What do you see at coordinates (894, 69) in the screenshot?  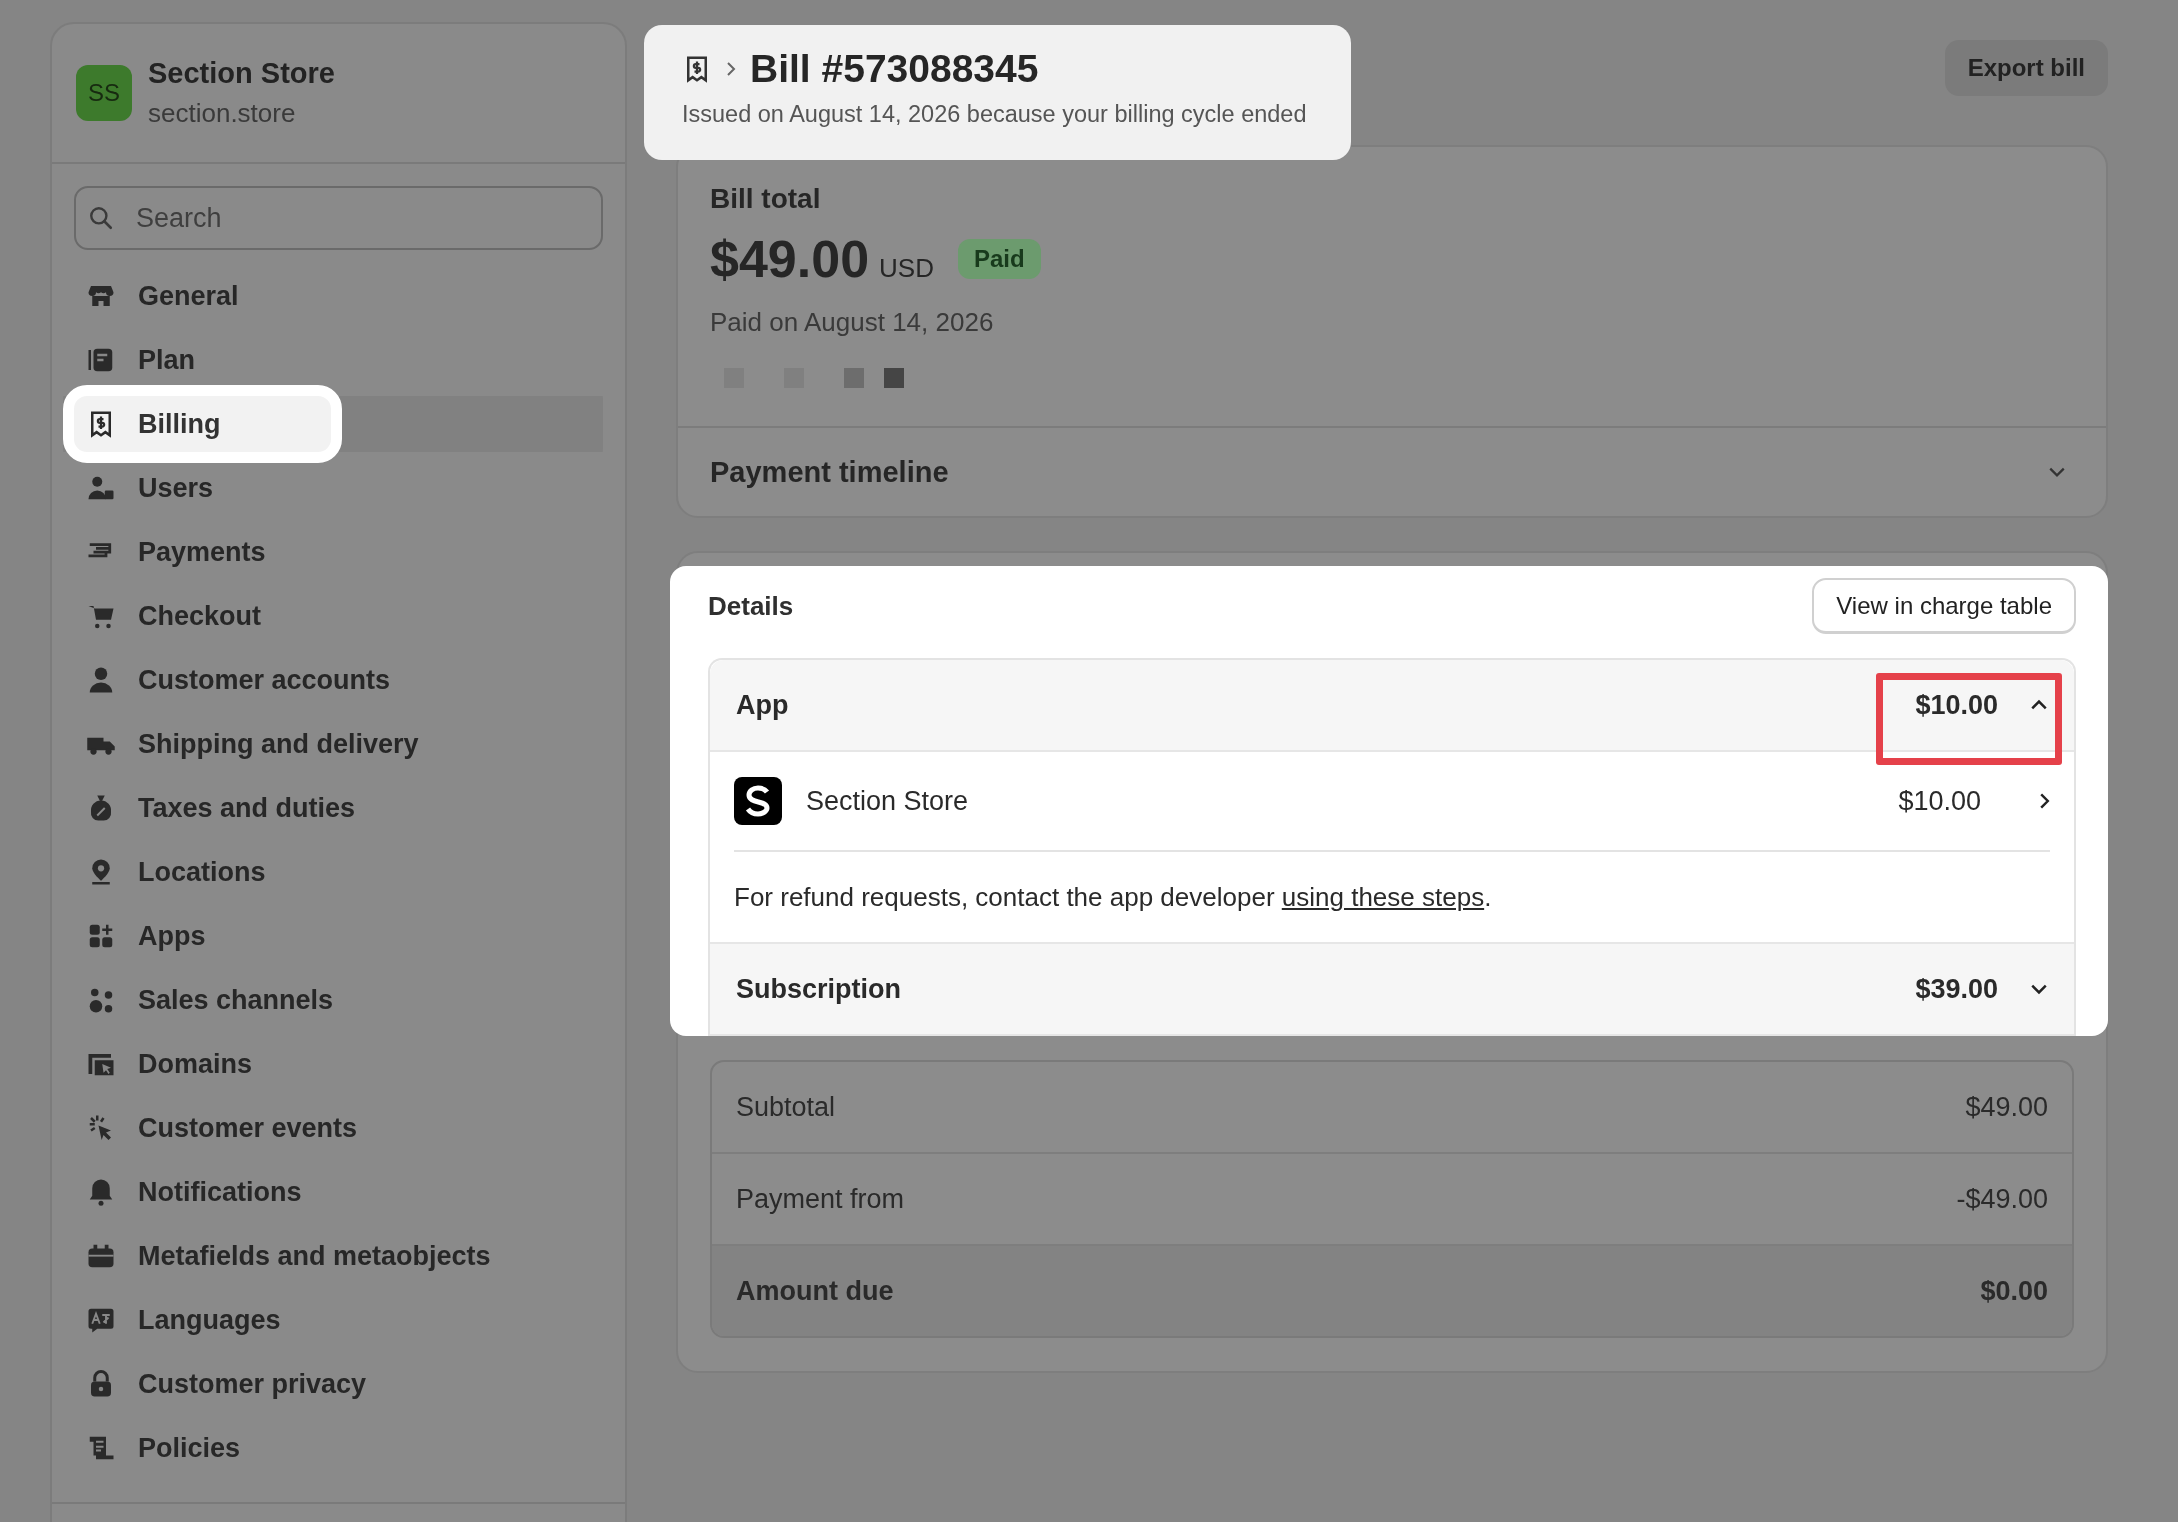 I see `page-title: Bill #573088345` at bounding box center [894, 69].